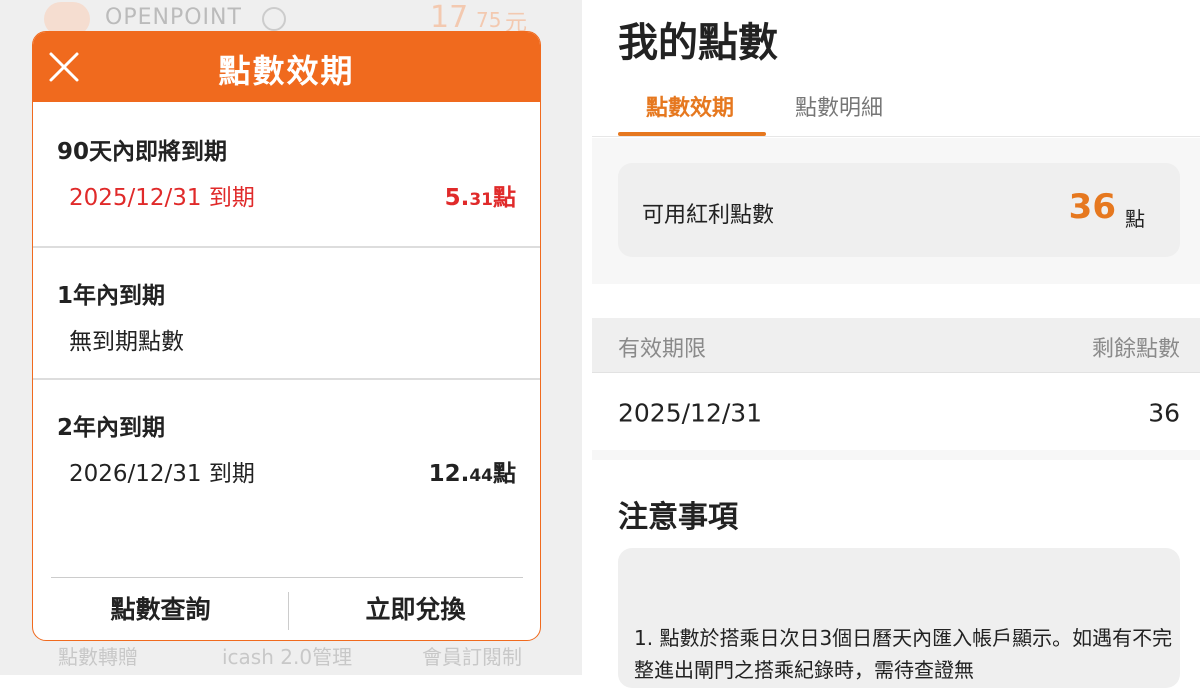 This screenshot has height=688, width=1200. I want to click on expiry-date: 2026/12/31 到期, so click(162, 474).